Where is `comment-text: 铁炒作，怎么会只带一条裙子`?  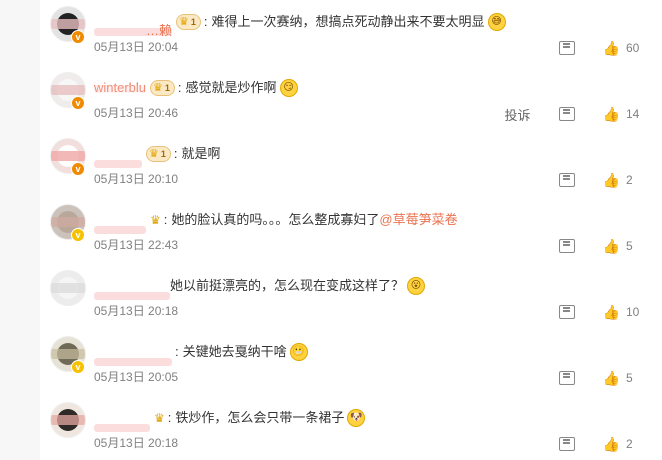 comment-text: 铁炒作，怎么会只带一条裙子 is located at coordinates (260, 417).